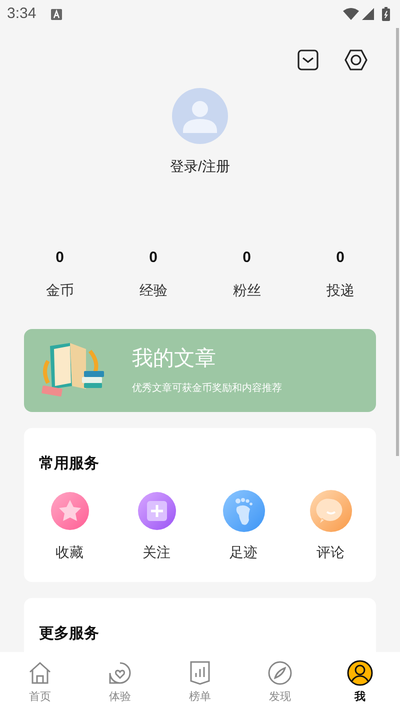  Describe the element at coordinates (351, 14) in the screenshot. I see `wifi-icon` at that location.